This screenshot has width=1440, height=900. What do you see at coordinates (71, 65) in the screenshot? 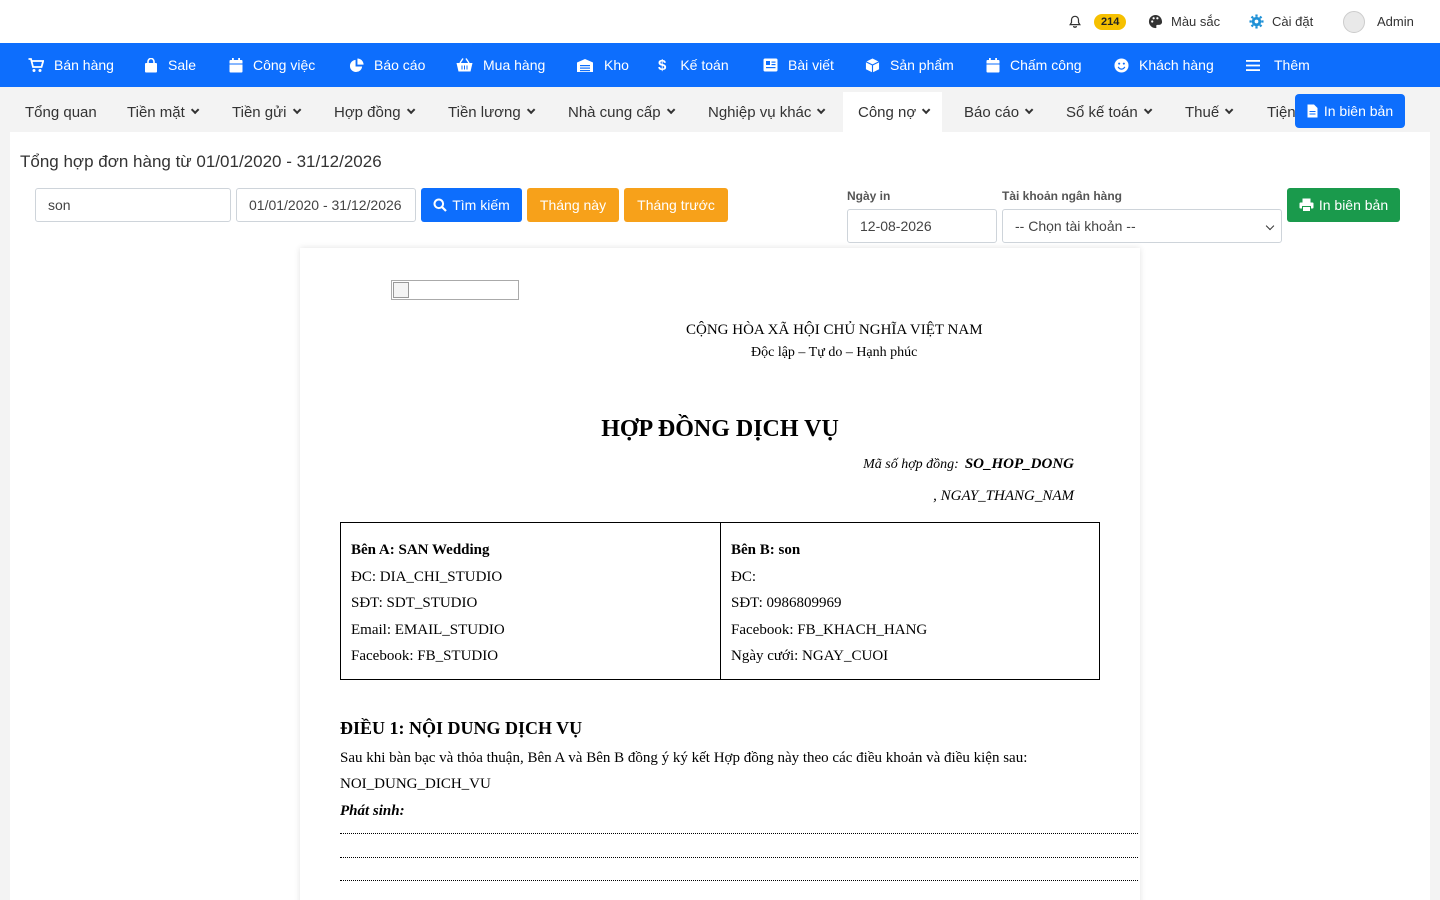
I see `nav-item-ban-hang: Bán hàng` at bounding box center [71, 65].